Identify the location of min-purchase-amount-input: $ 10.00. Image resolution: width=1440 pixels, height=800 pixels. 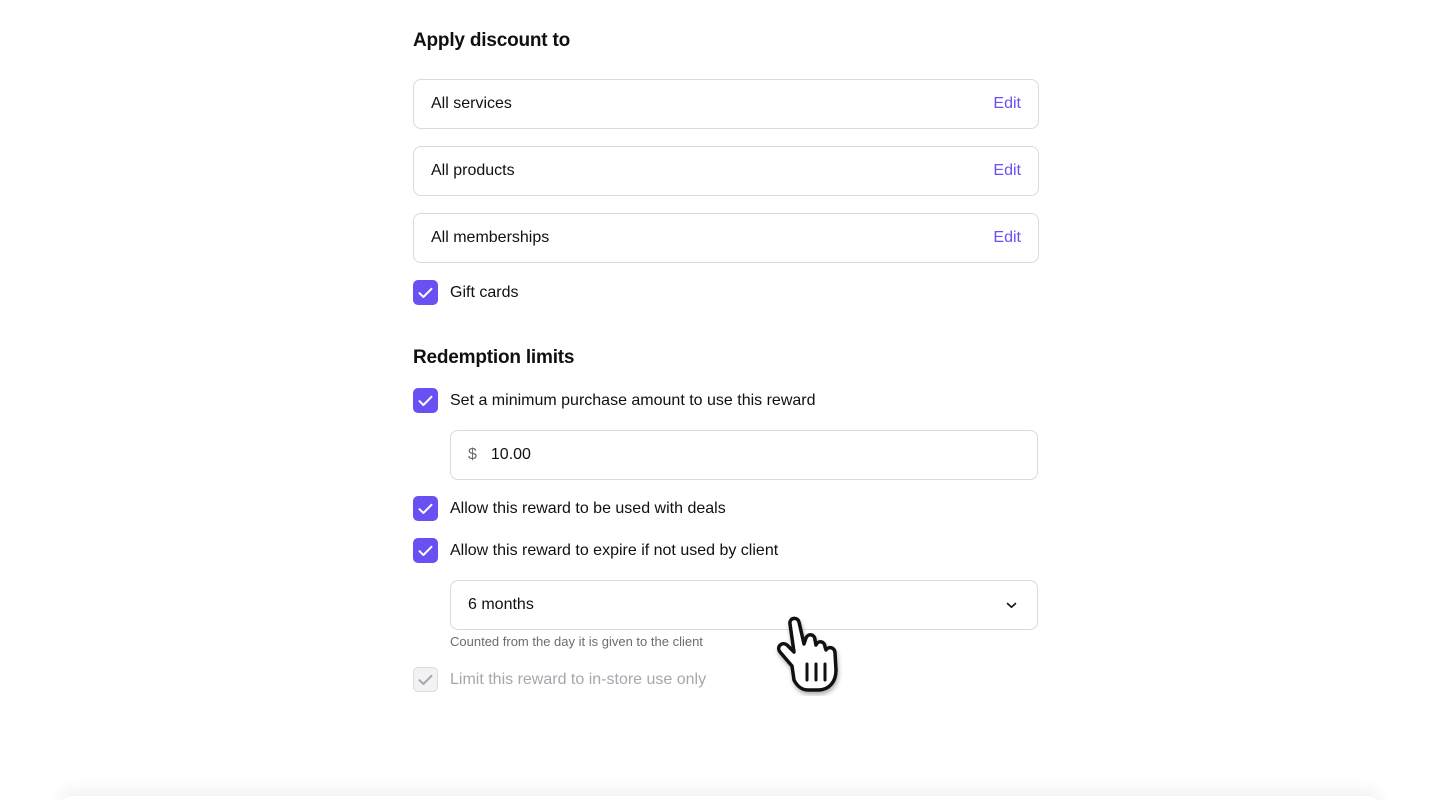
(744, 455).